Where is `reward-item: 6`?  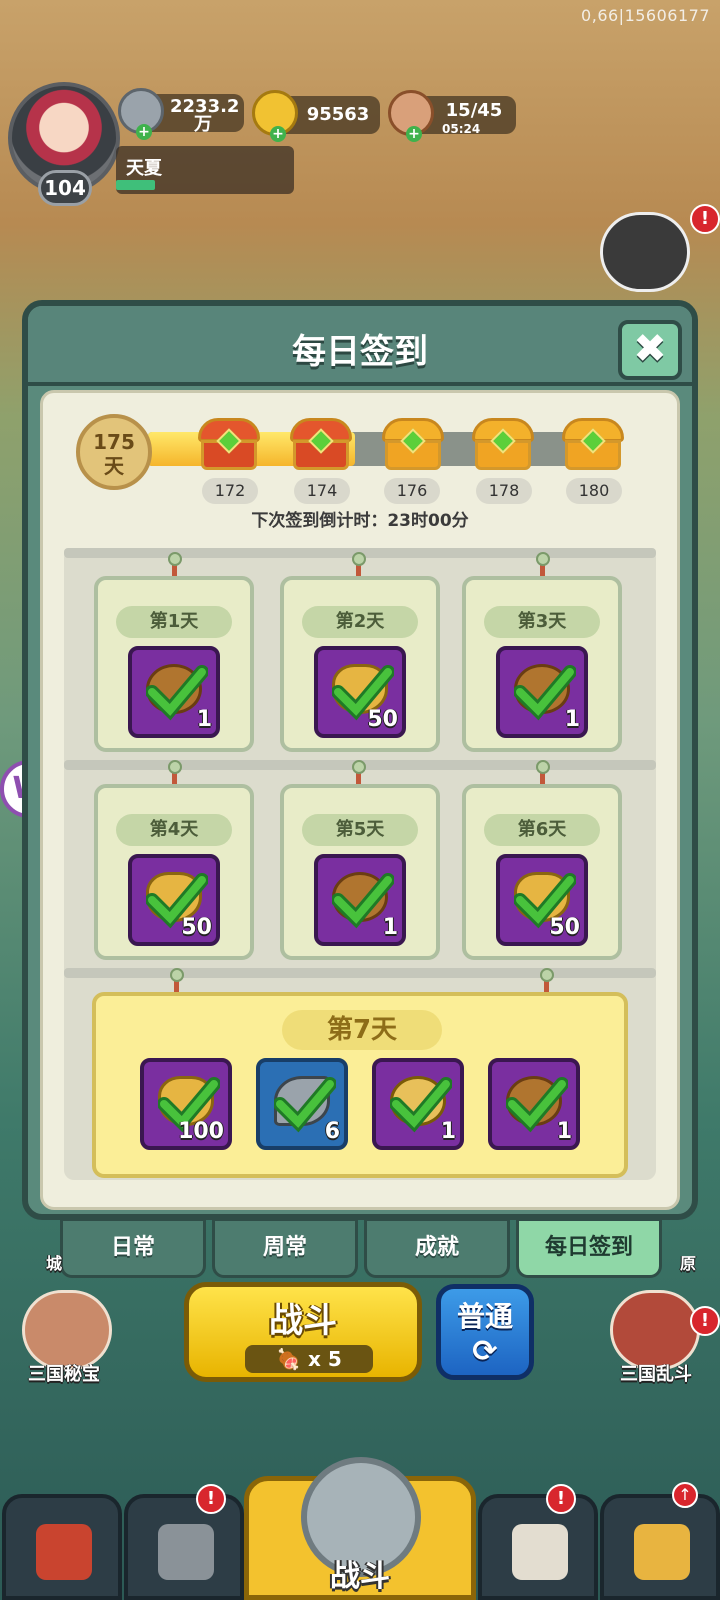 reward-item: 6 is located at coordinates (302, 1104).